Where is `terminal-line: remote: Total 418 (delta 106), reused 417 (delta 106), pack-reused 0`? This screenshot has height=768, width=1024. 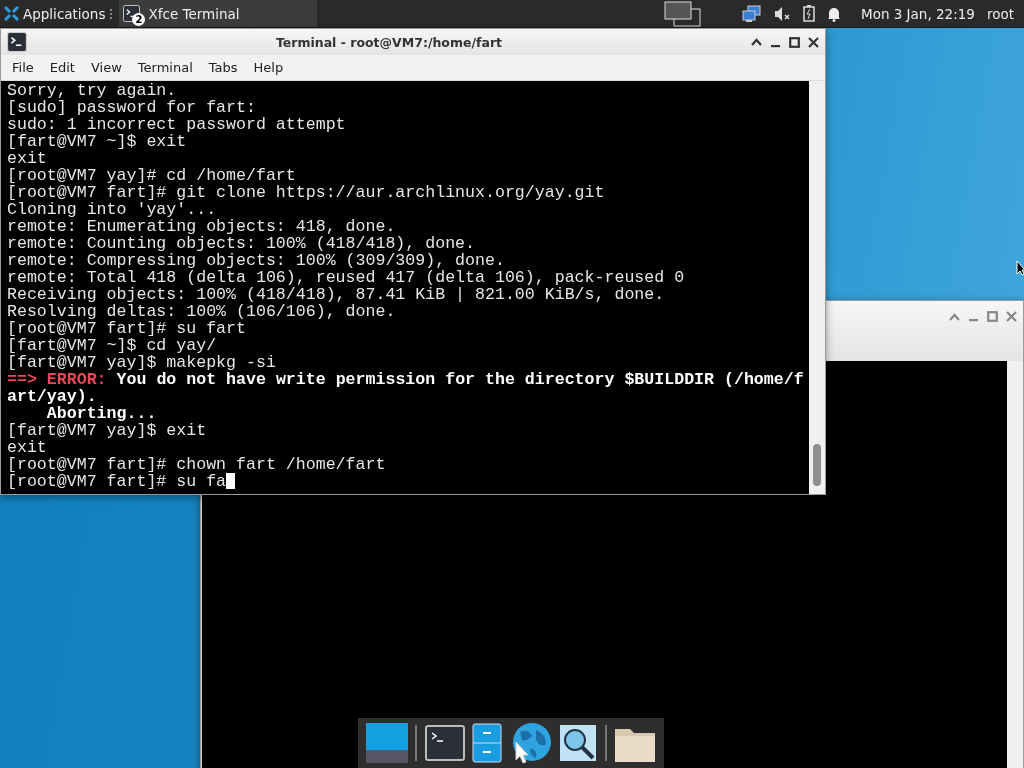
terminal-line: remote: Total 418 (delta 106), reused 417 (delta 106), pack-reused 0 is located at coordinates (346, 277).